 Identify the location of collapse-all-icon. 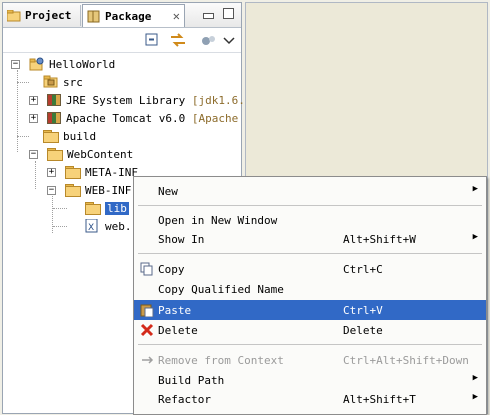
(152, 40).